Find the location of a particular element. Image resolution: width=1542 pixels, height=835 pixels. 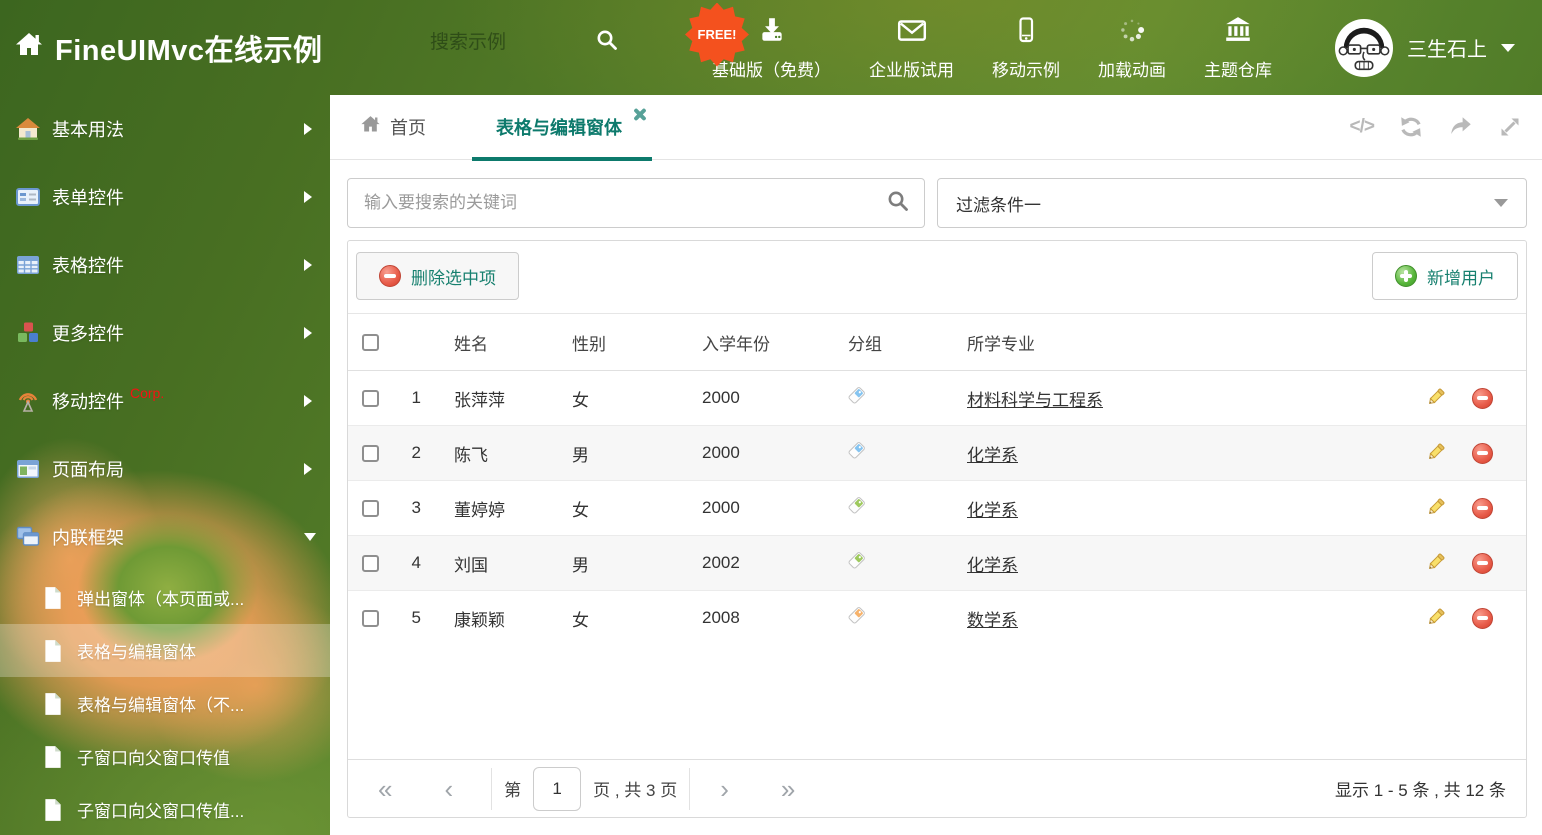

nav-item-loading-anim: 加载动画 is located at coordinates (1132, 48).